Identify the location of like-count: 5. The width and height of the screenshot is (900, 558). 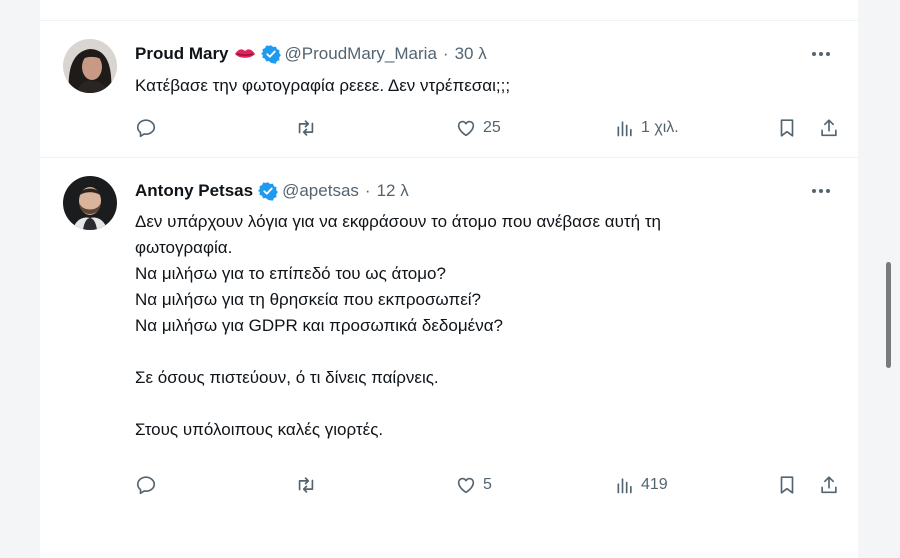
(487, 484).